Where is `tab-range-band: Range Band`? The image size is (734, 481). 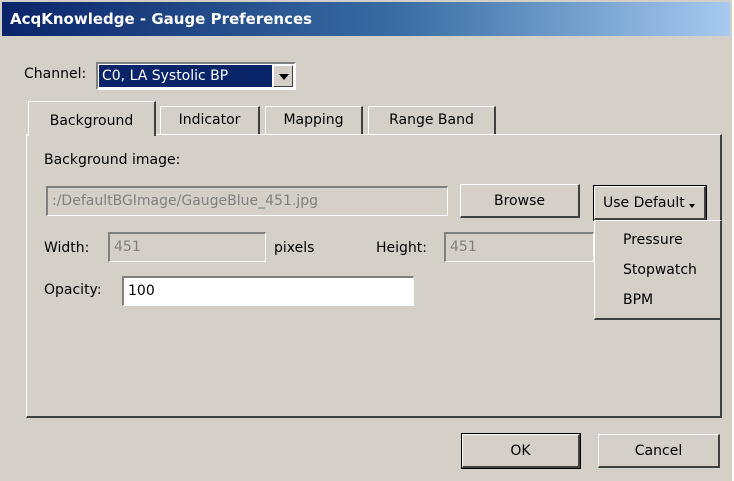
tab-range-band: Range Band is located at coordinates (432, 120).